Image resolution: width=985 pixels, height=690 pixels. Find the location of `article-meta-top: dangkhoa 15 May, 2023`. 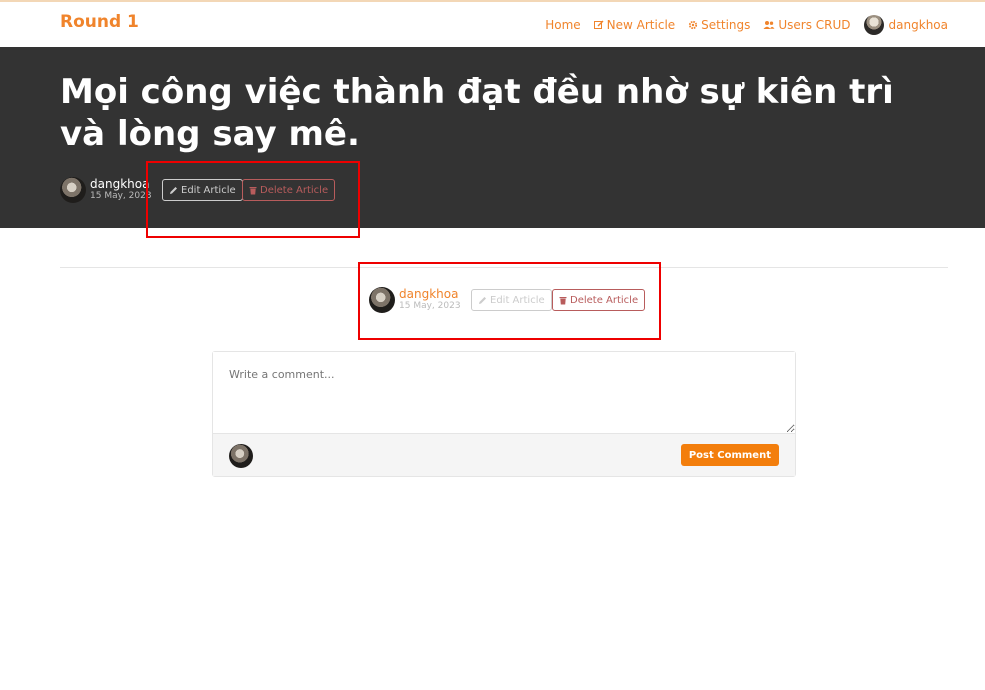

article-meta-top: dangkhoa 15 May, 2023 is located at coordinates (106, 190).